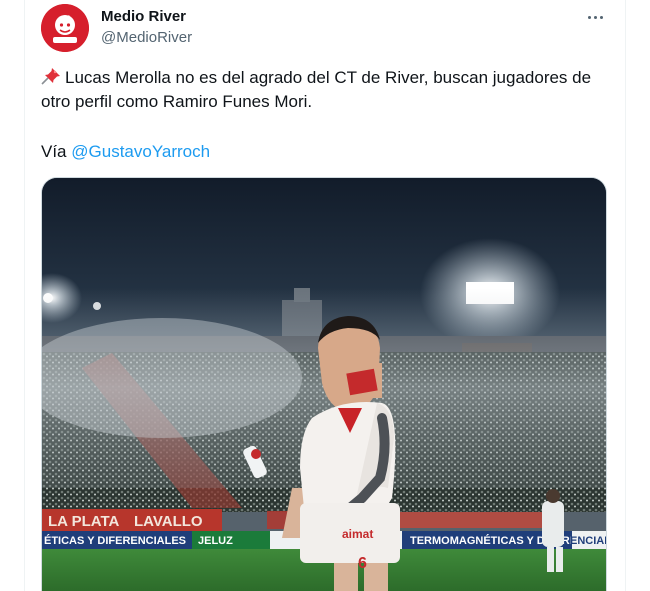 Image resolution: width=650 pixels, height=591 pixels. Describe the element at coordinates (146, 16) in the screenshot. I see `display-name: Medio River` at that location.